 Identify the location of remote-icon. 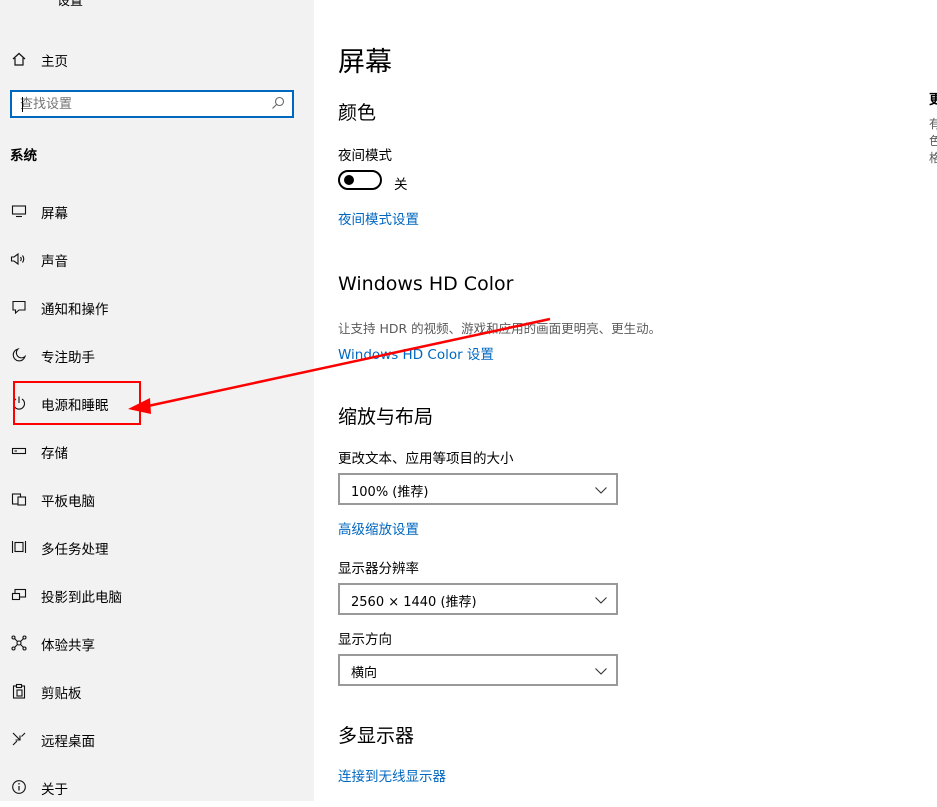
(19, 739).